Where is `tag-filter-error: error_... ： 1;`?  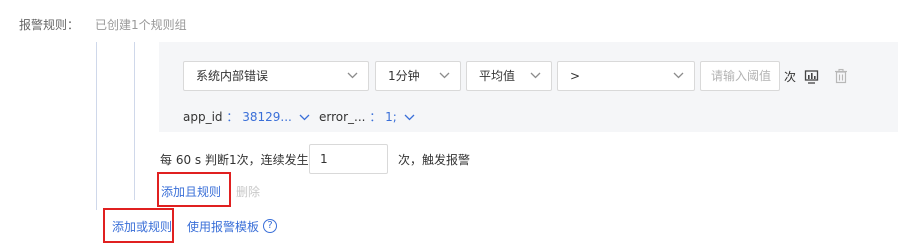 tag-filter-error: error_... ： 1; is located at coordinates (367, 116).